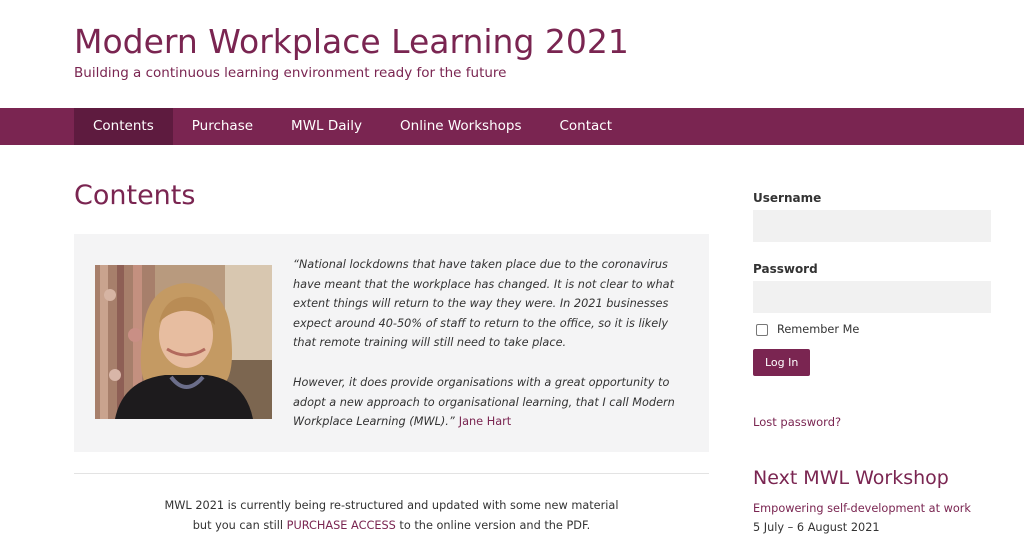  What do you see at coordinates (326, 126) in the screenshot?
I see `nav-item-mwl-daily: MWL Daily` at bounding box center [326, 126].